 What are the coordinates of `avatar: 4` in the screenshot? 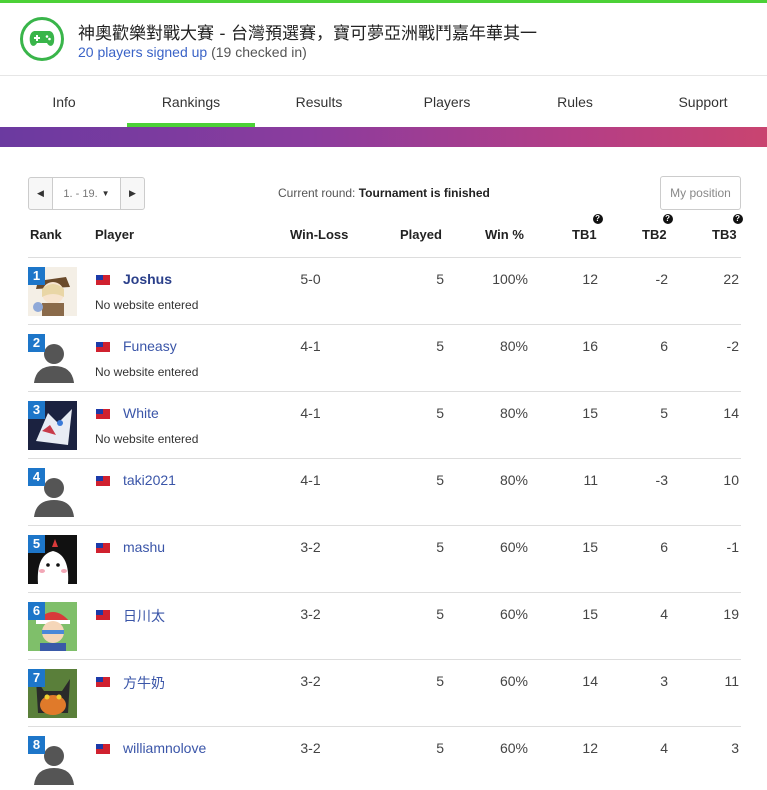 It's located at (52, 492).